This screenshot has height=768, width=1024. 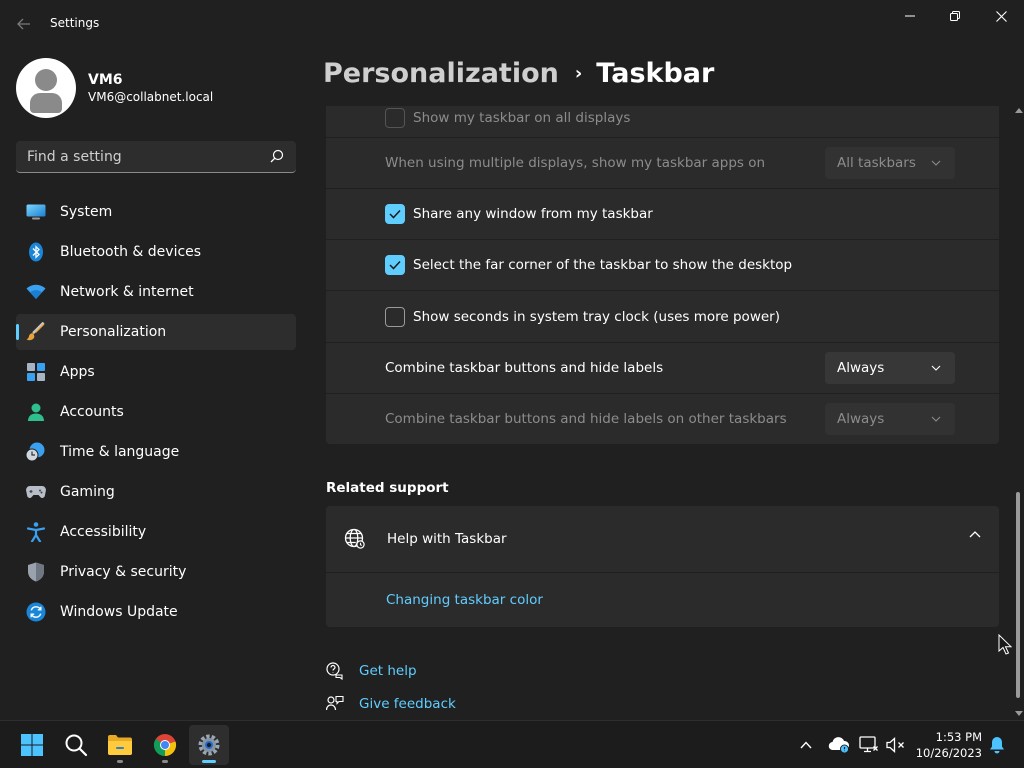 I want to click on sidebar-item-personalization: Personalization, so click(x=156, y=332).